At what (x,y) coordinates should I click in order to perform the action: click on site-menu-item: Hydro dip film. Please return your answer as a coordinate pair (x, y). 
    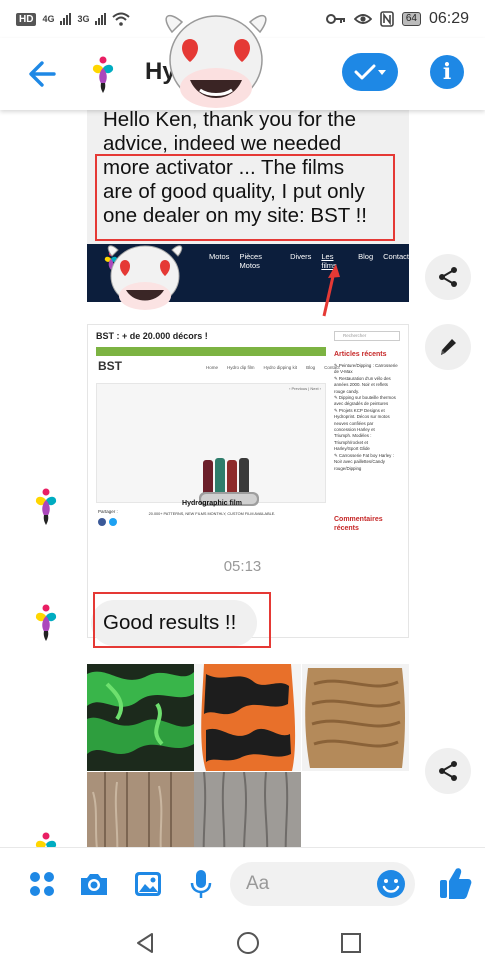
    Looking at the image, I should click on (241, 367).